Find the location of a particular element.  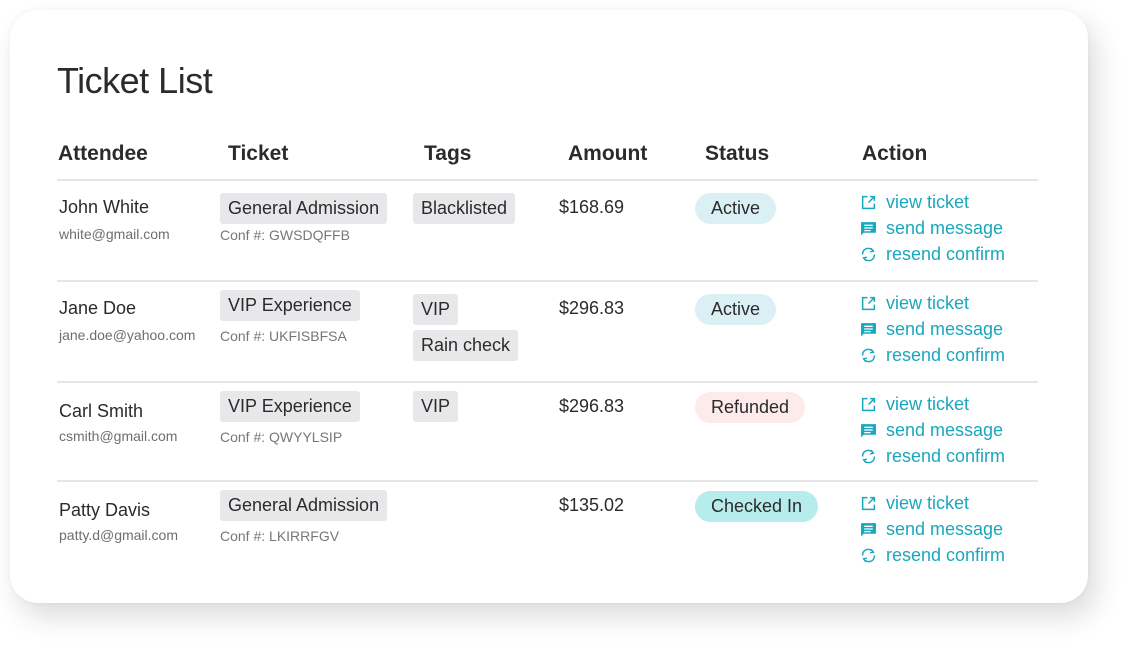

ticket-cell: VIP Experience Conf #: QWYYLSIP is located at coordinates (316, 431).